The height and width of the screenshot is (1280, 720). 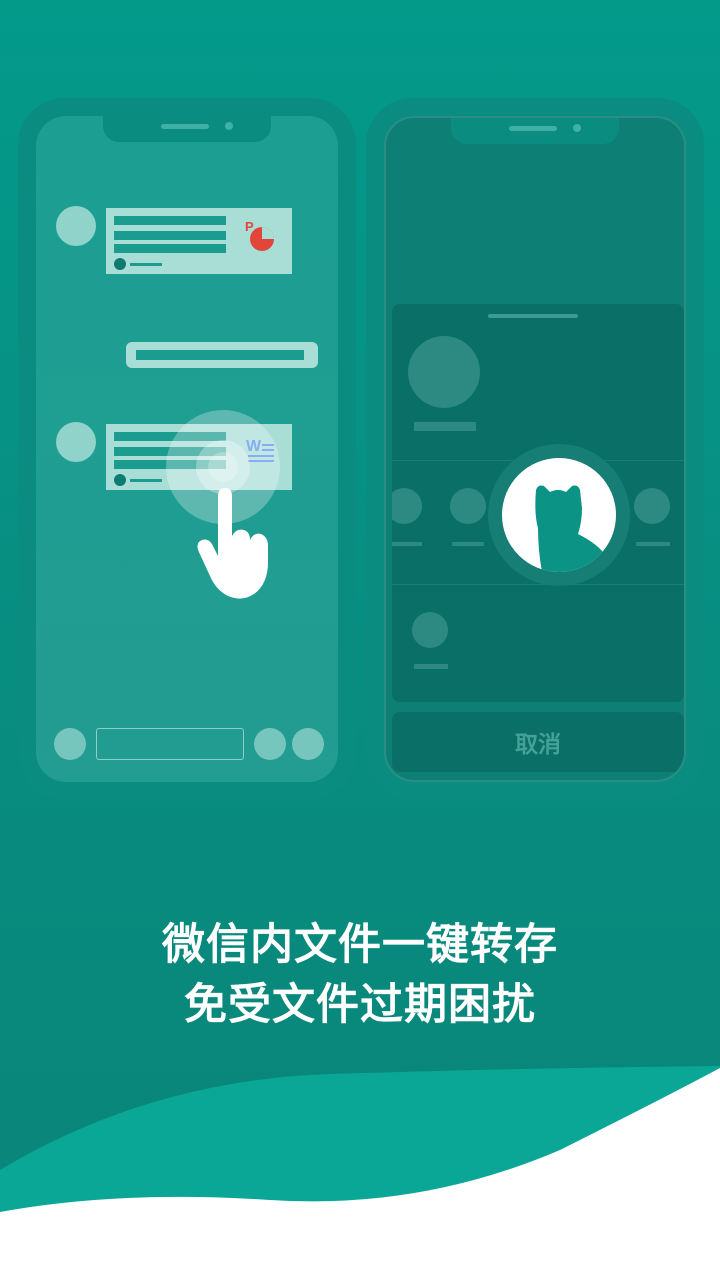 I want to click on plus-button, so click(x=308, y=744).